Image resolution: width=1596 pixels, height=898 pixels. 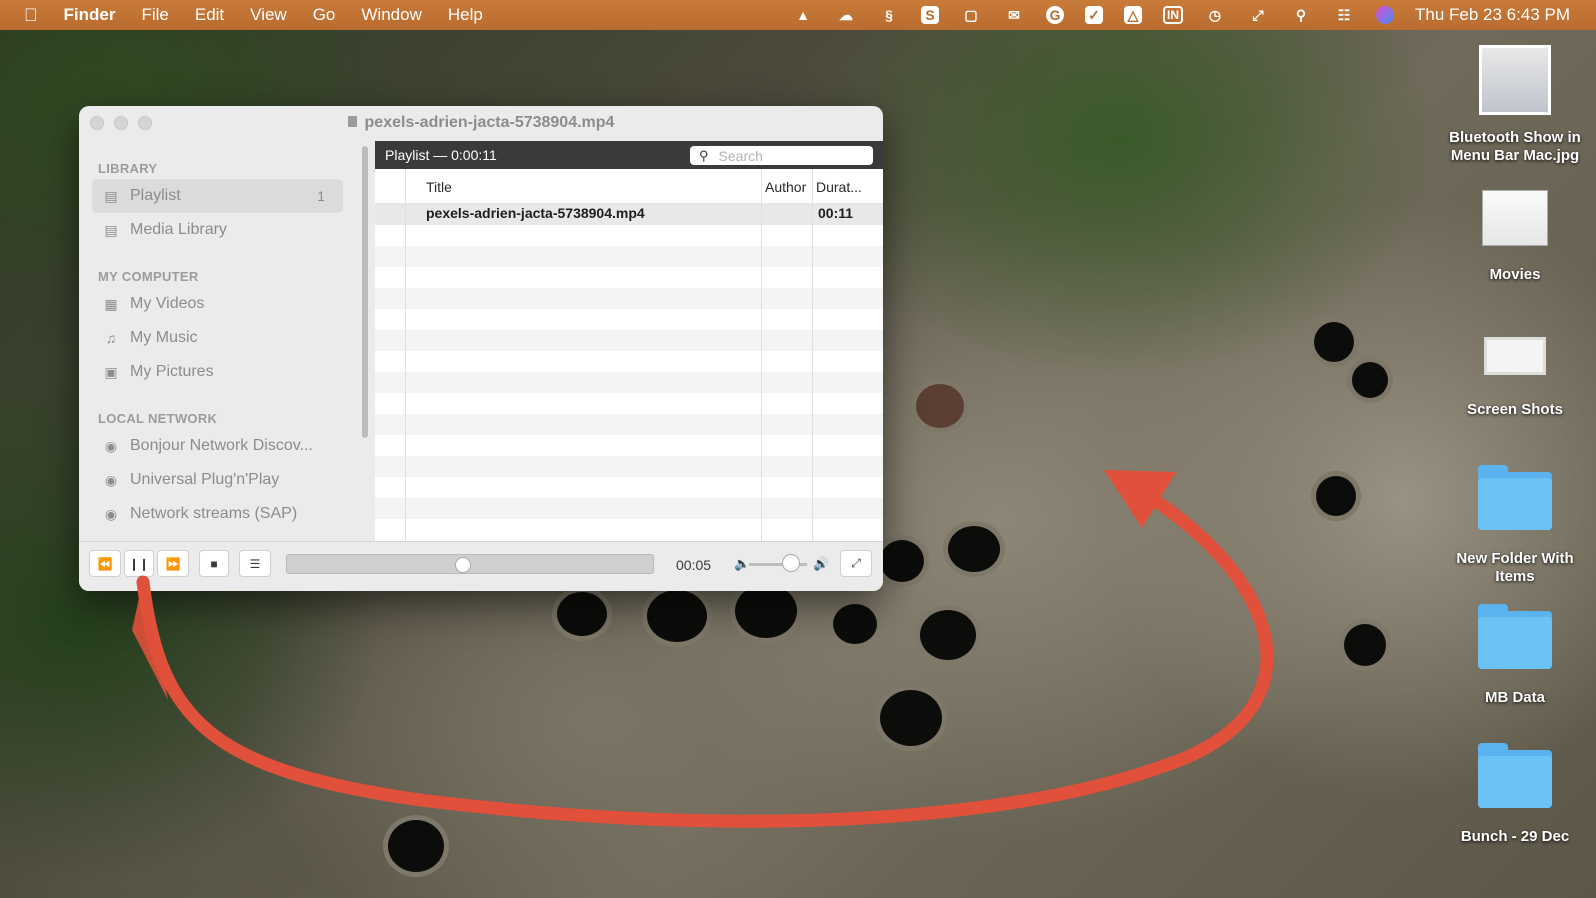 What do you see at coordinates (1515, 378) in the screenshot?
I see `desktop-item-screen-shots: Screen Shots` at bounding box center [1515, 378].